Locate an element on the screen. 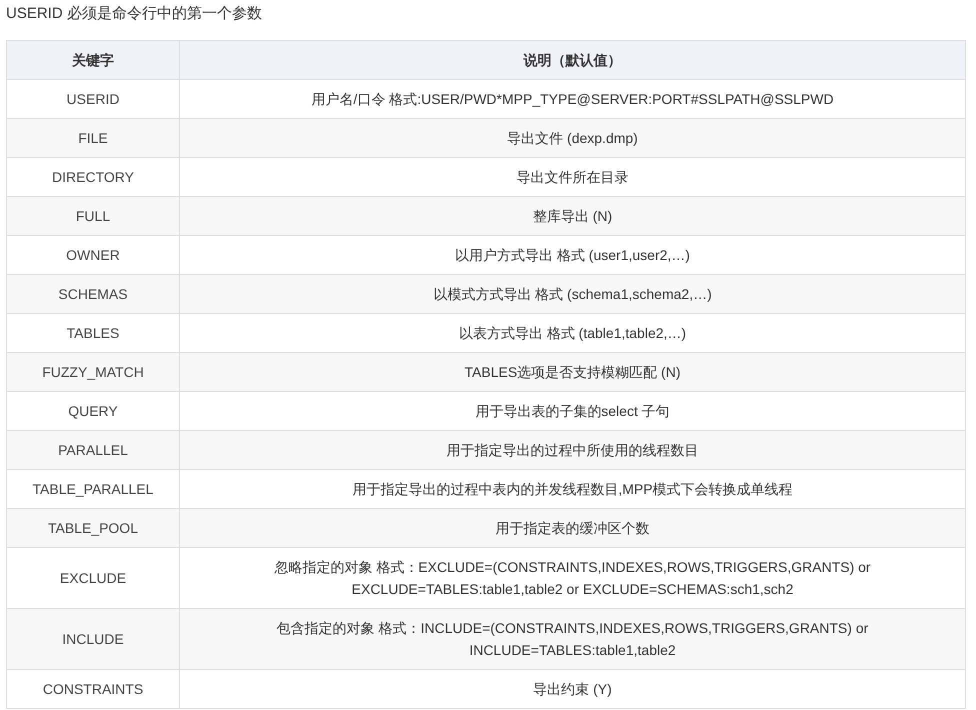 The image size is (976, 710). table-cell: EXCLUDE is located at coordinates (93, 578).